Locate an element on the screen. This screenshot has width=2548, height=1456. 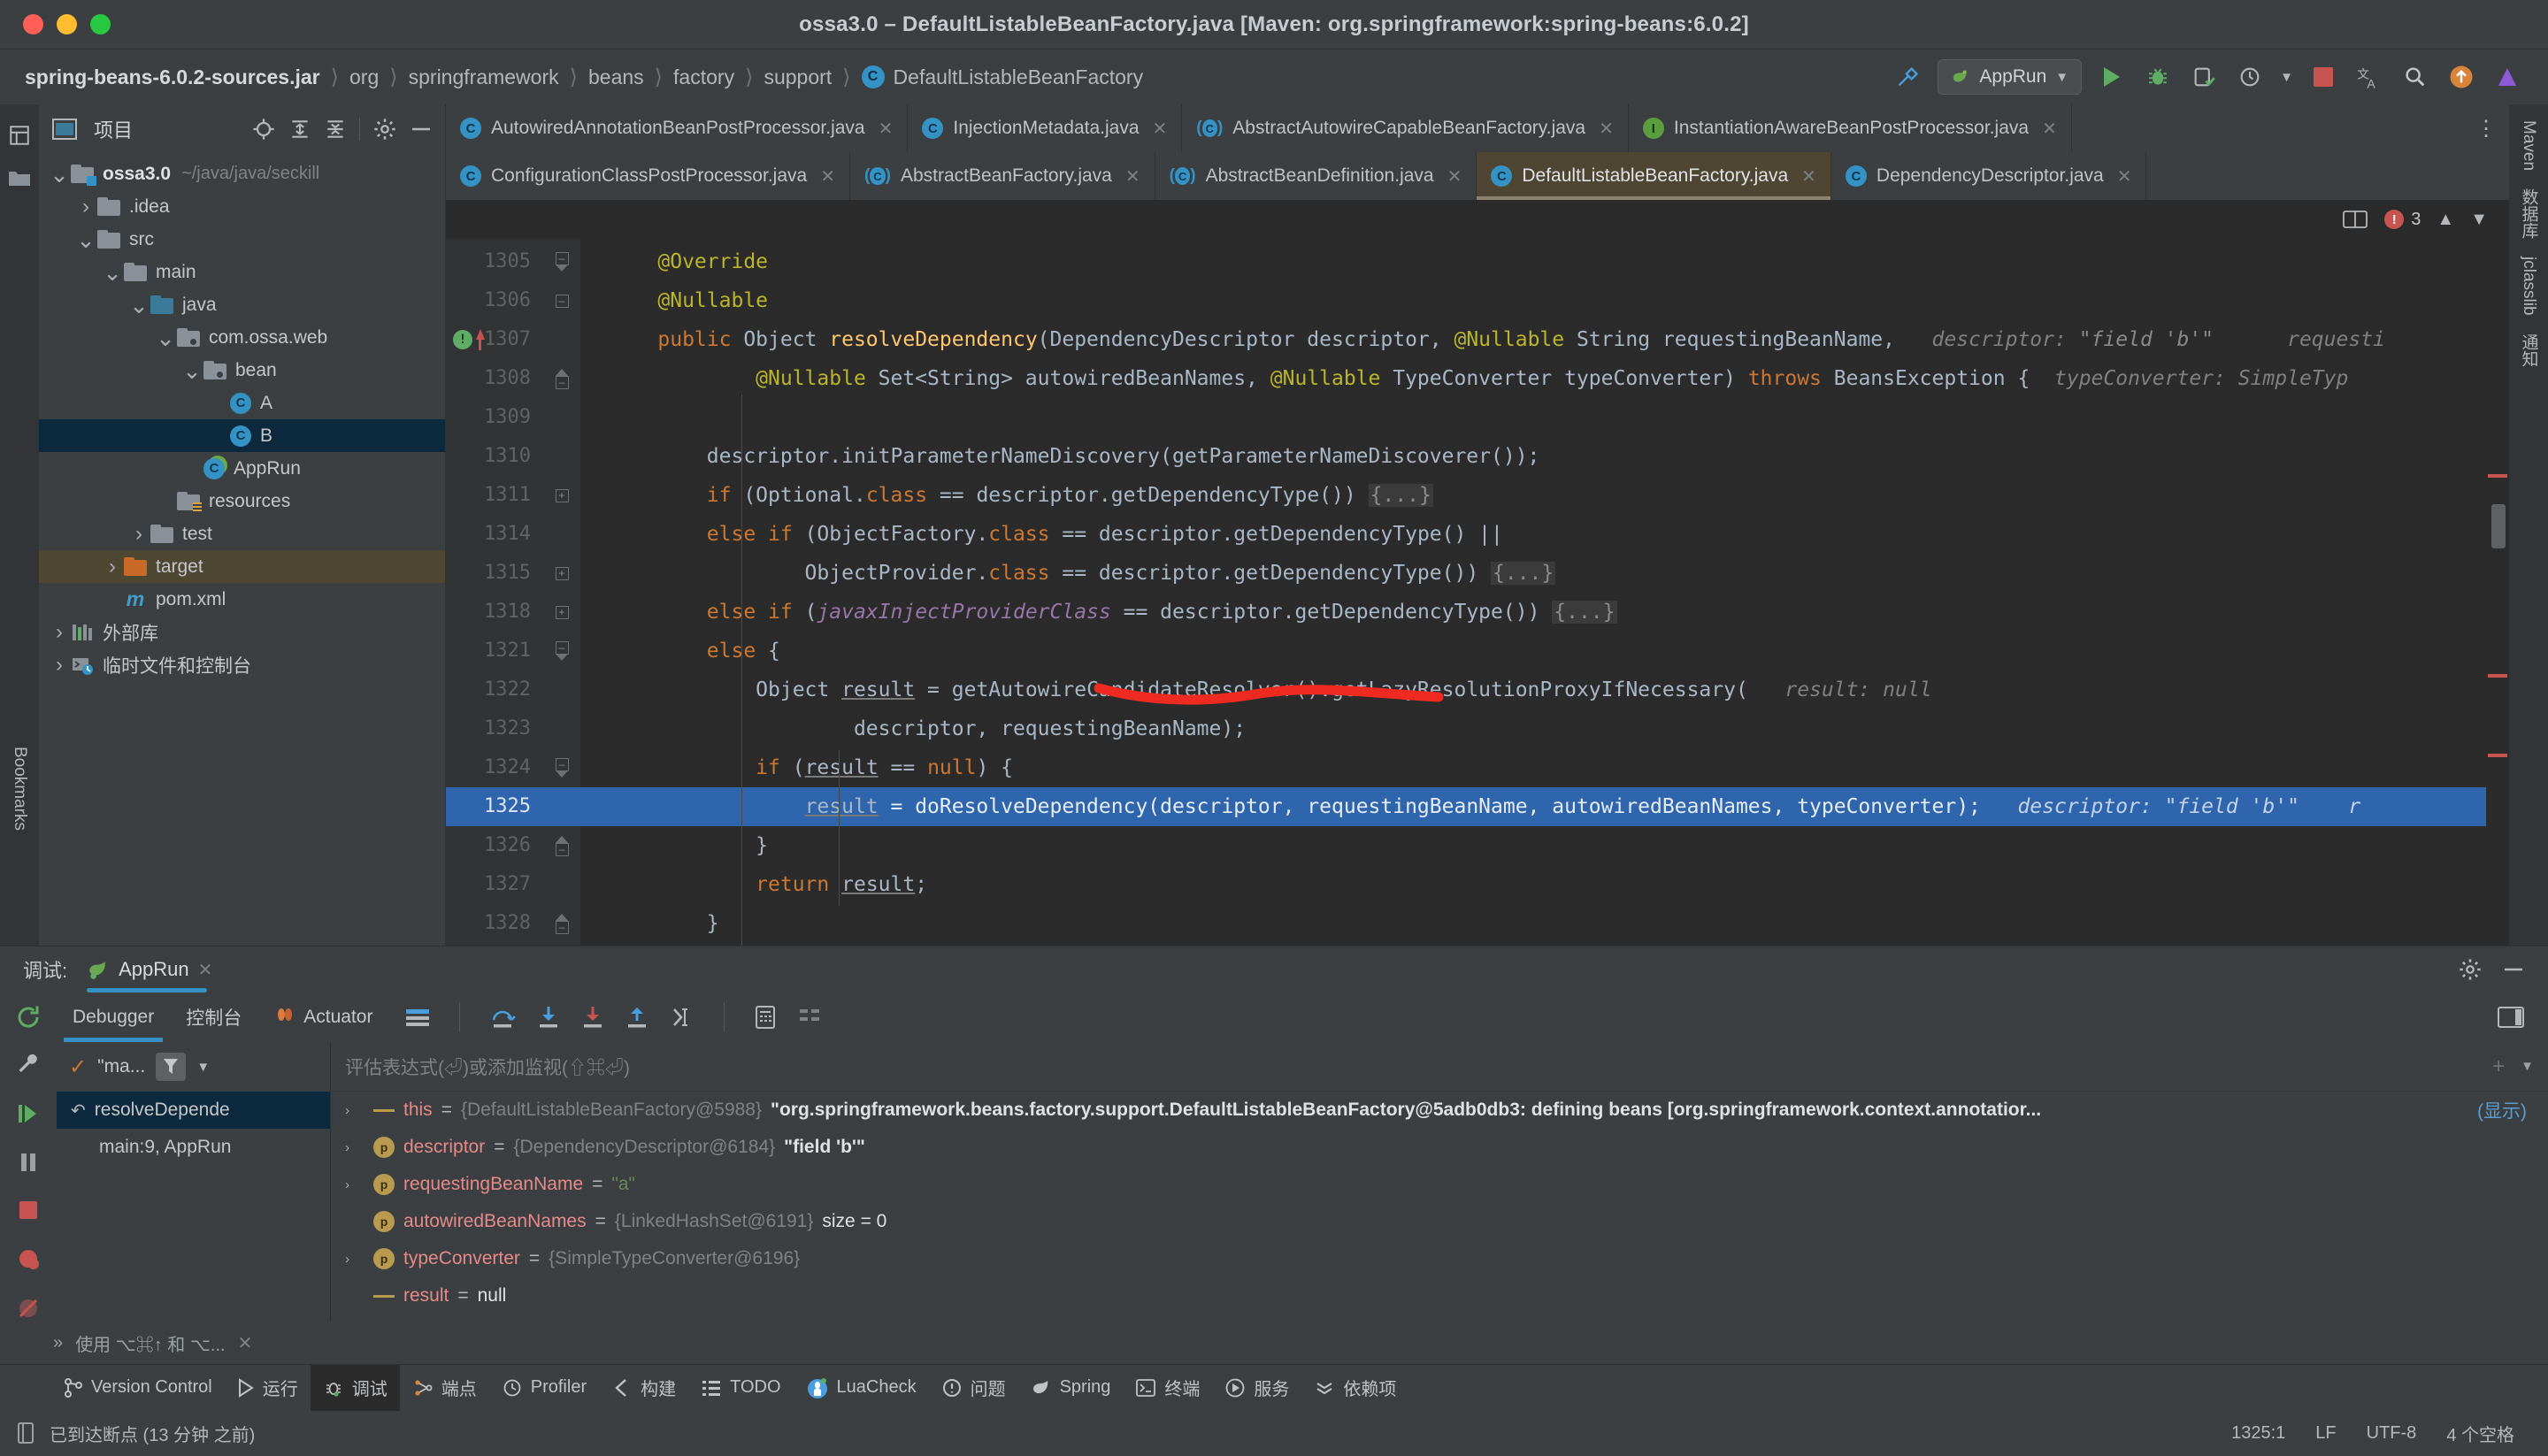
debug-tab-debugger: Debugger is located at coordinates (114, 1017).